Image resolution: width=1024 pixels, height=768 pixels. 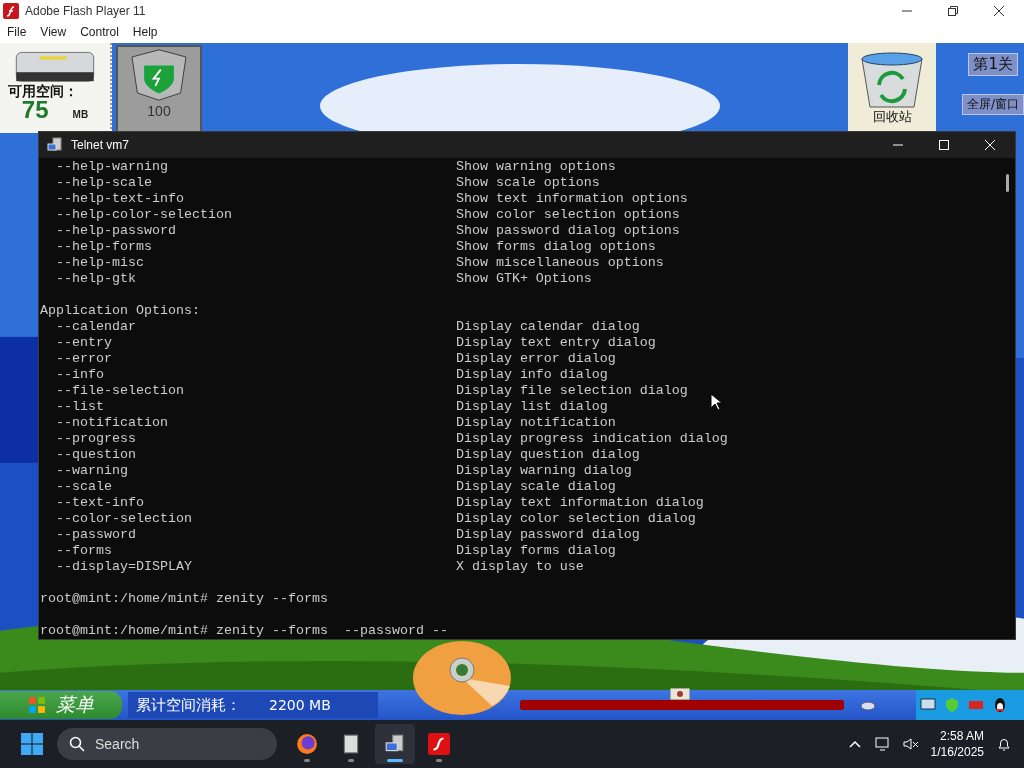 What do you see at coordinates (523, 279) in the screenshot?
I see `option-description: Show GTK+ Options` at bounding box center [523, 279].